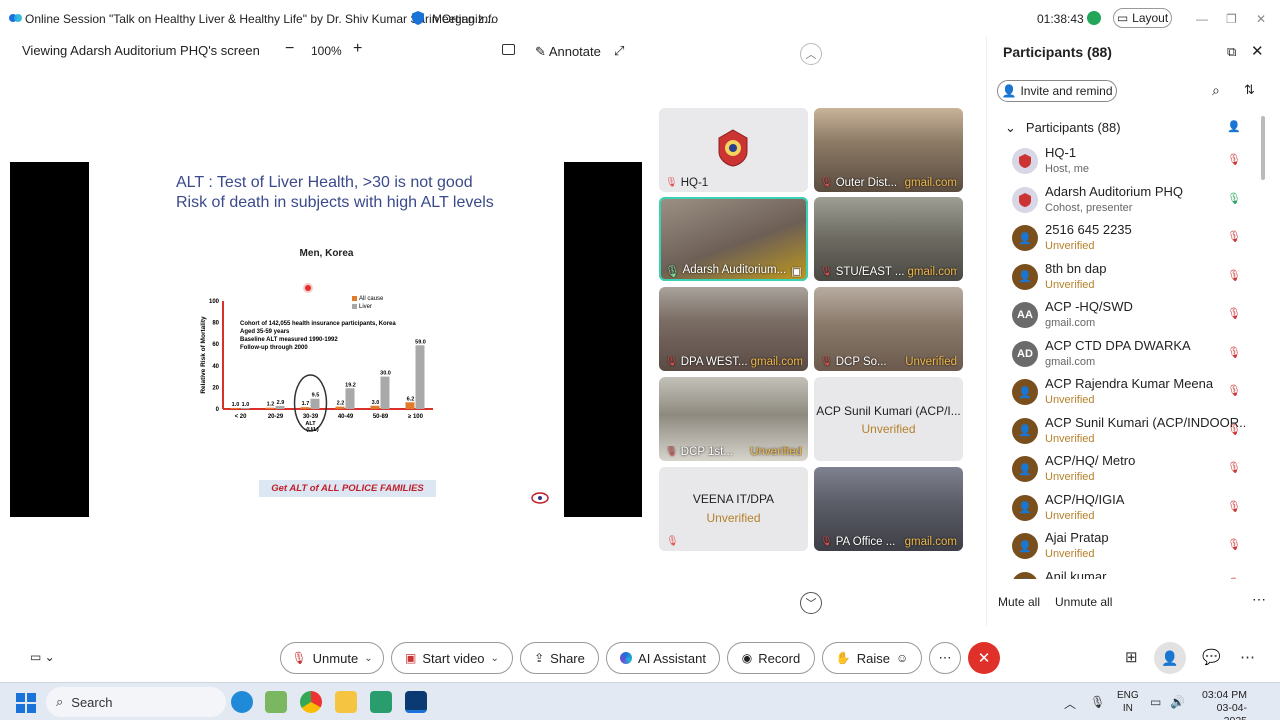  Describe the element at coordinates (1202, 19) in the screenshot. I see `minimize-icon: —` at that location.